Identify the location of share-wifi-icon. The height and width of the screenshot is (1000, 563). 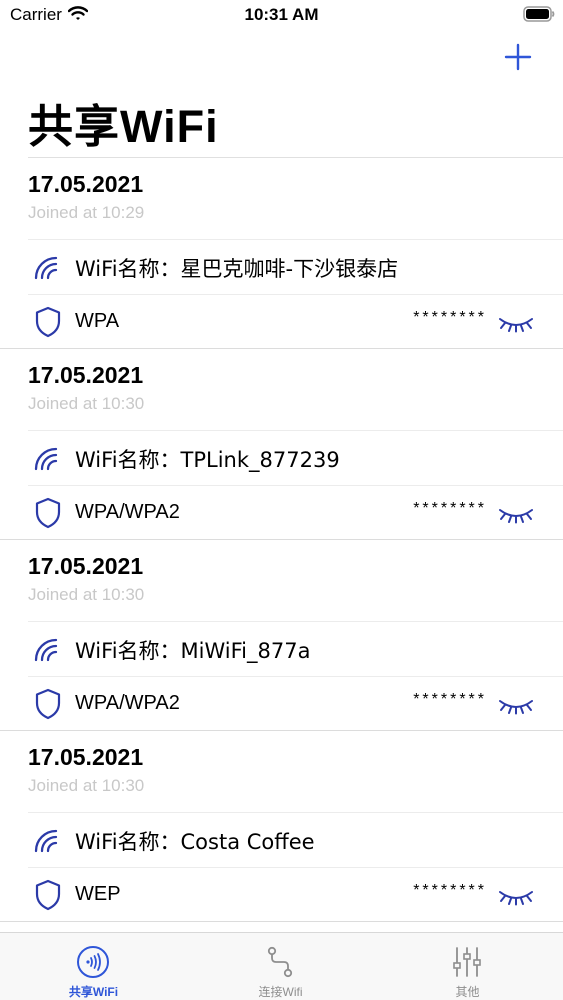
(93, 962).